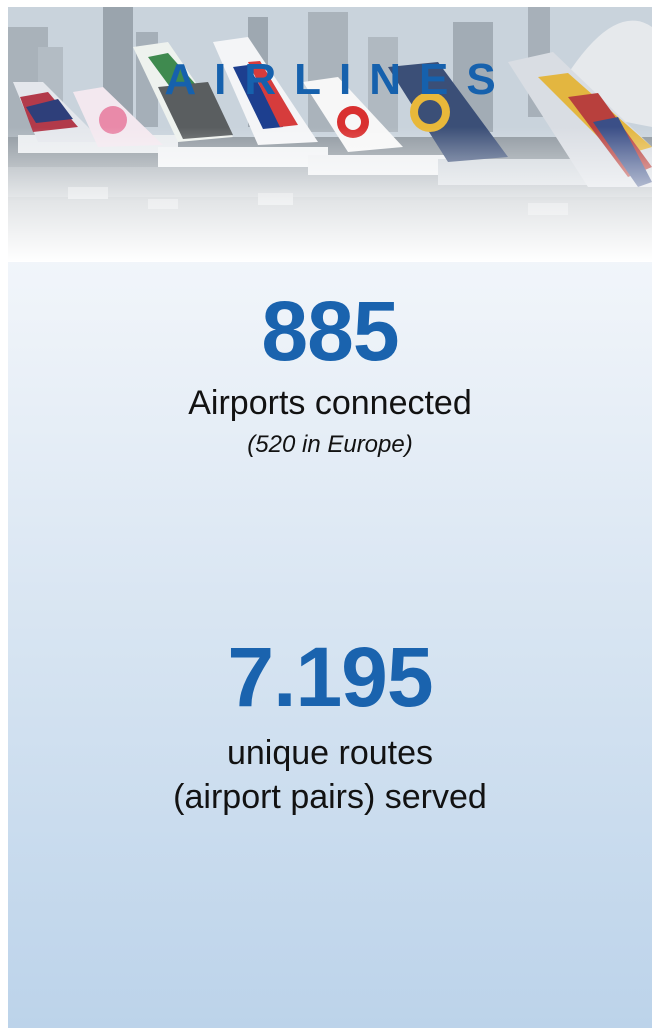 The width and height of the screenshot is (652, 1030). I want to click on routes-label-line2: (airport pairs) served, so click(330, 797).